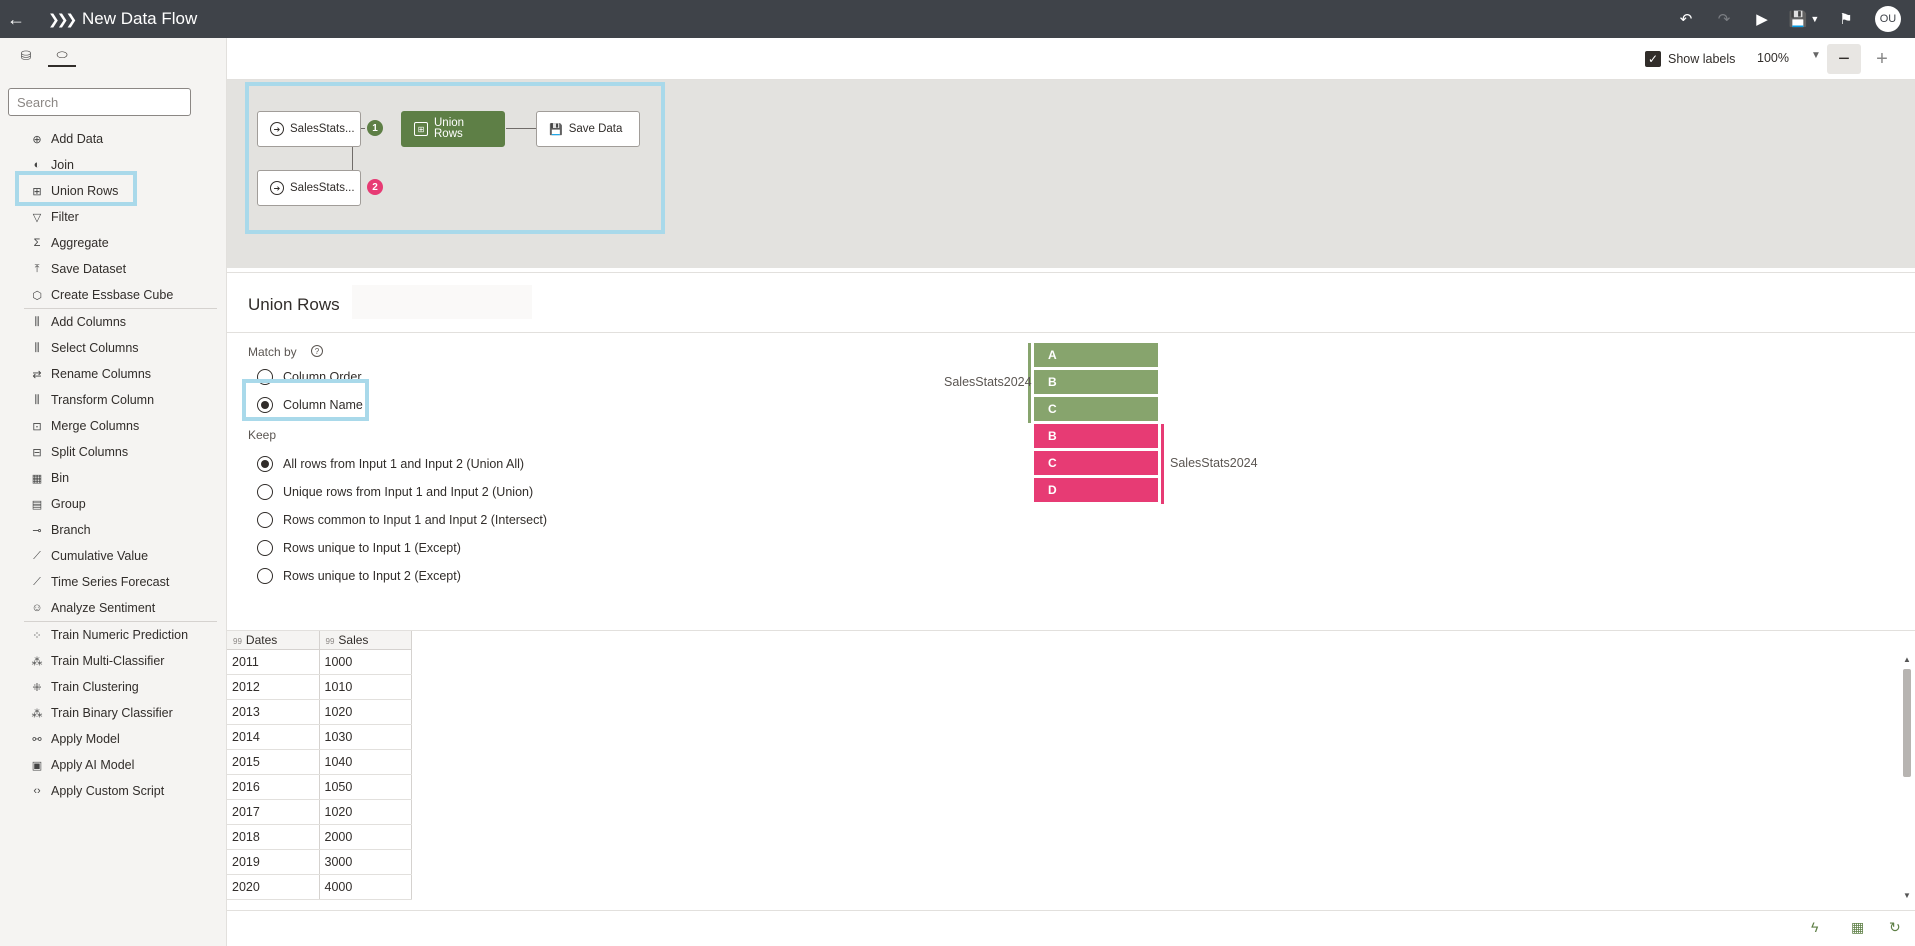 Image resolution: width=1915 pixels, height=946 pixels. I want to click on step-analyze-sentiment: ☺ Analyze Sentiment, so click(113, 608).